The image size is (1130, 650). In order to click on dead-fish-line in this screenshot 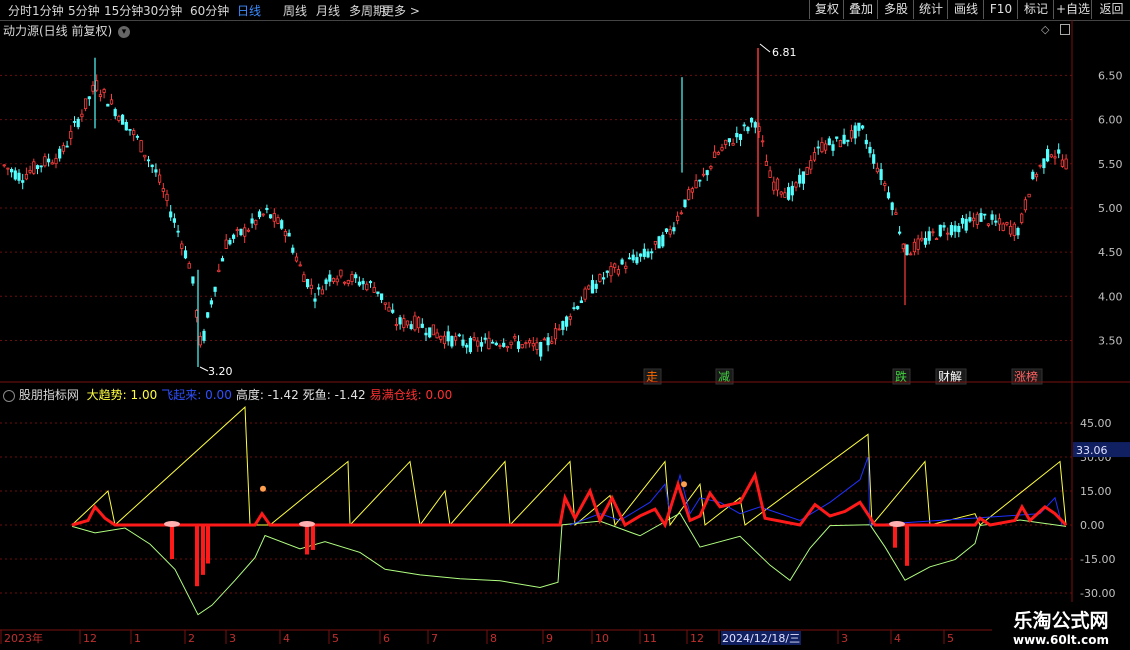, I will do `click(569, 564)`.